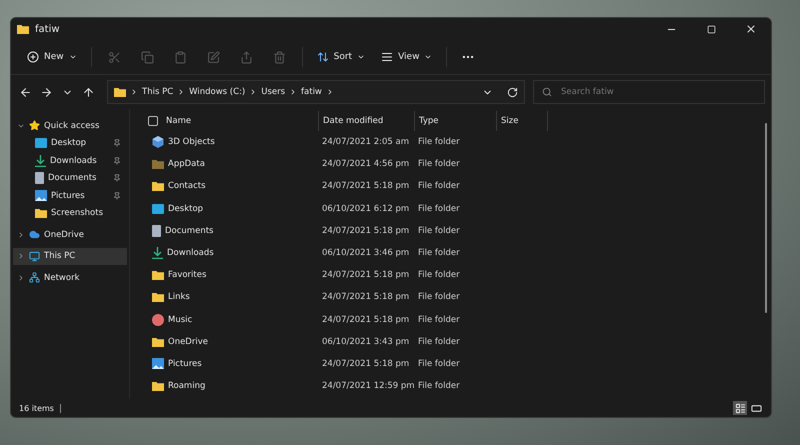 The height and width of the screenshot is (445, 800). What do you see at coordinates (186, 164) in the screenshot?
I see `file-name: AppData` at bounding box center [186, 164].